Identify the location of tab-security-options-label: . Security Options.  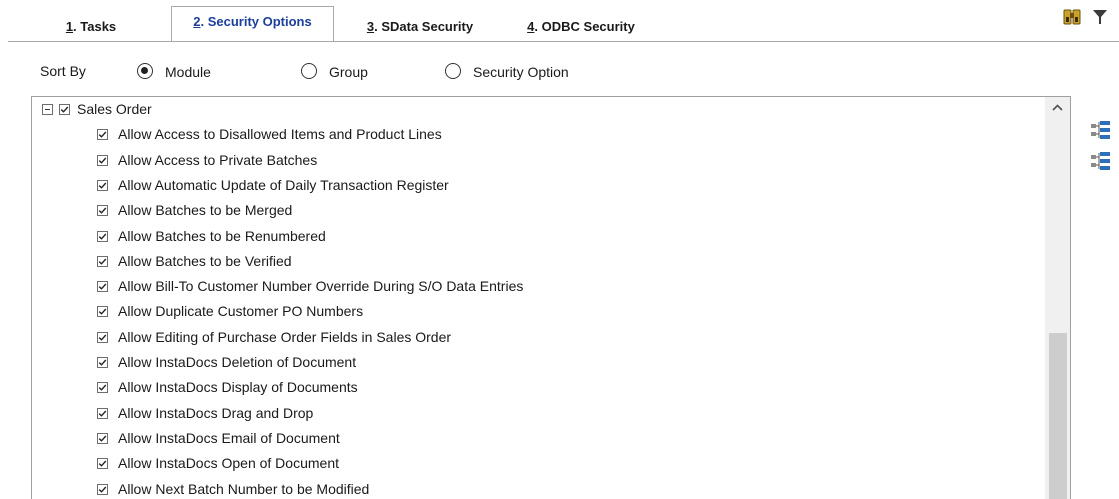
(256, 21).